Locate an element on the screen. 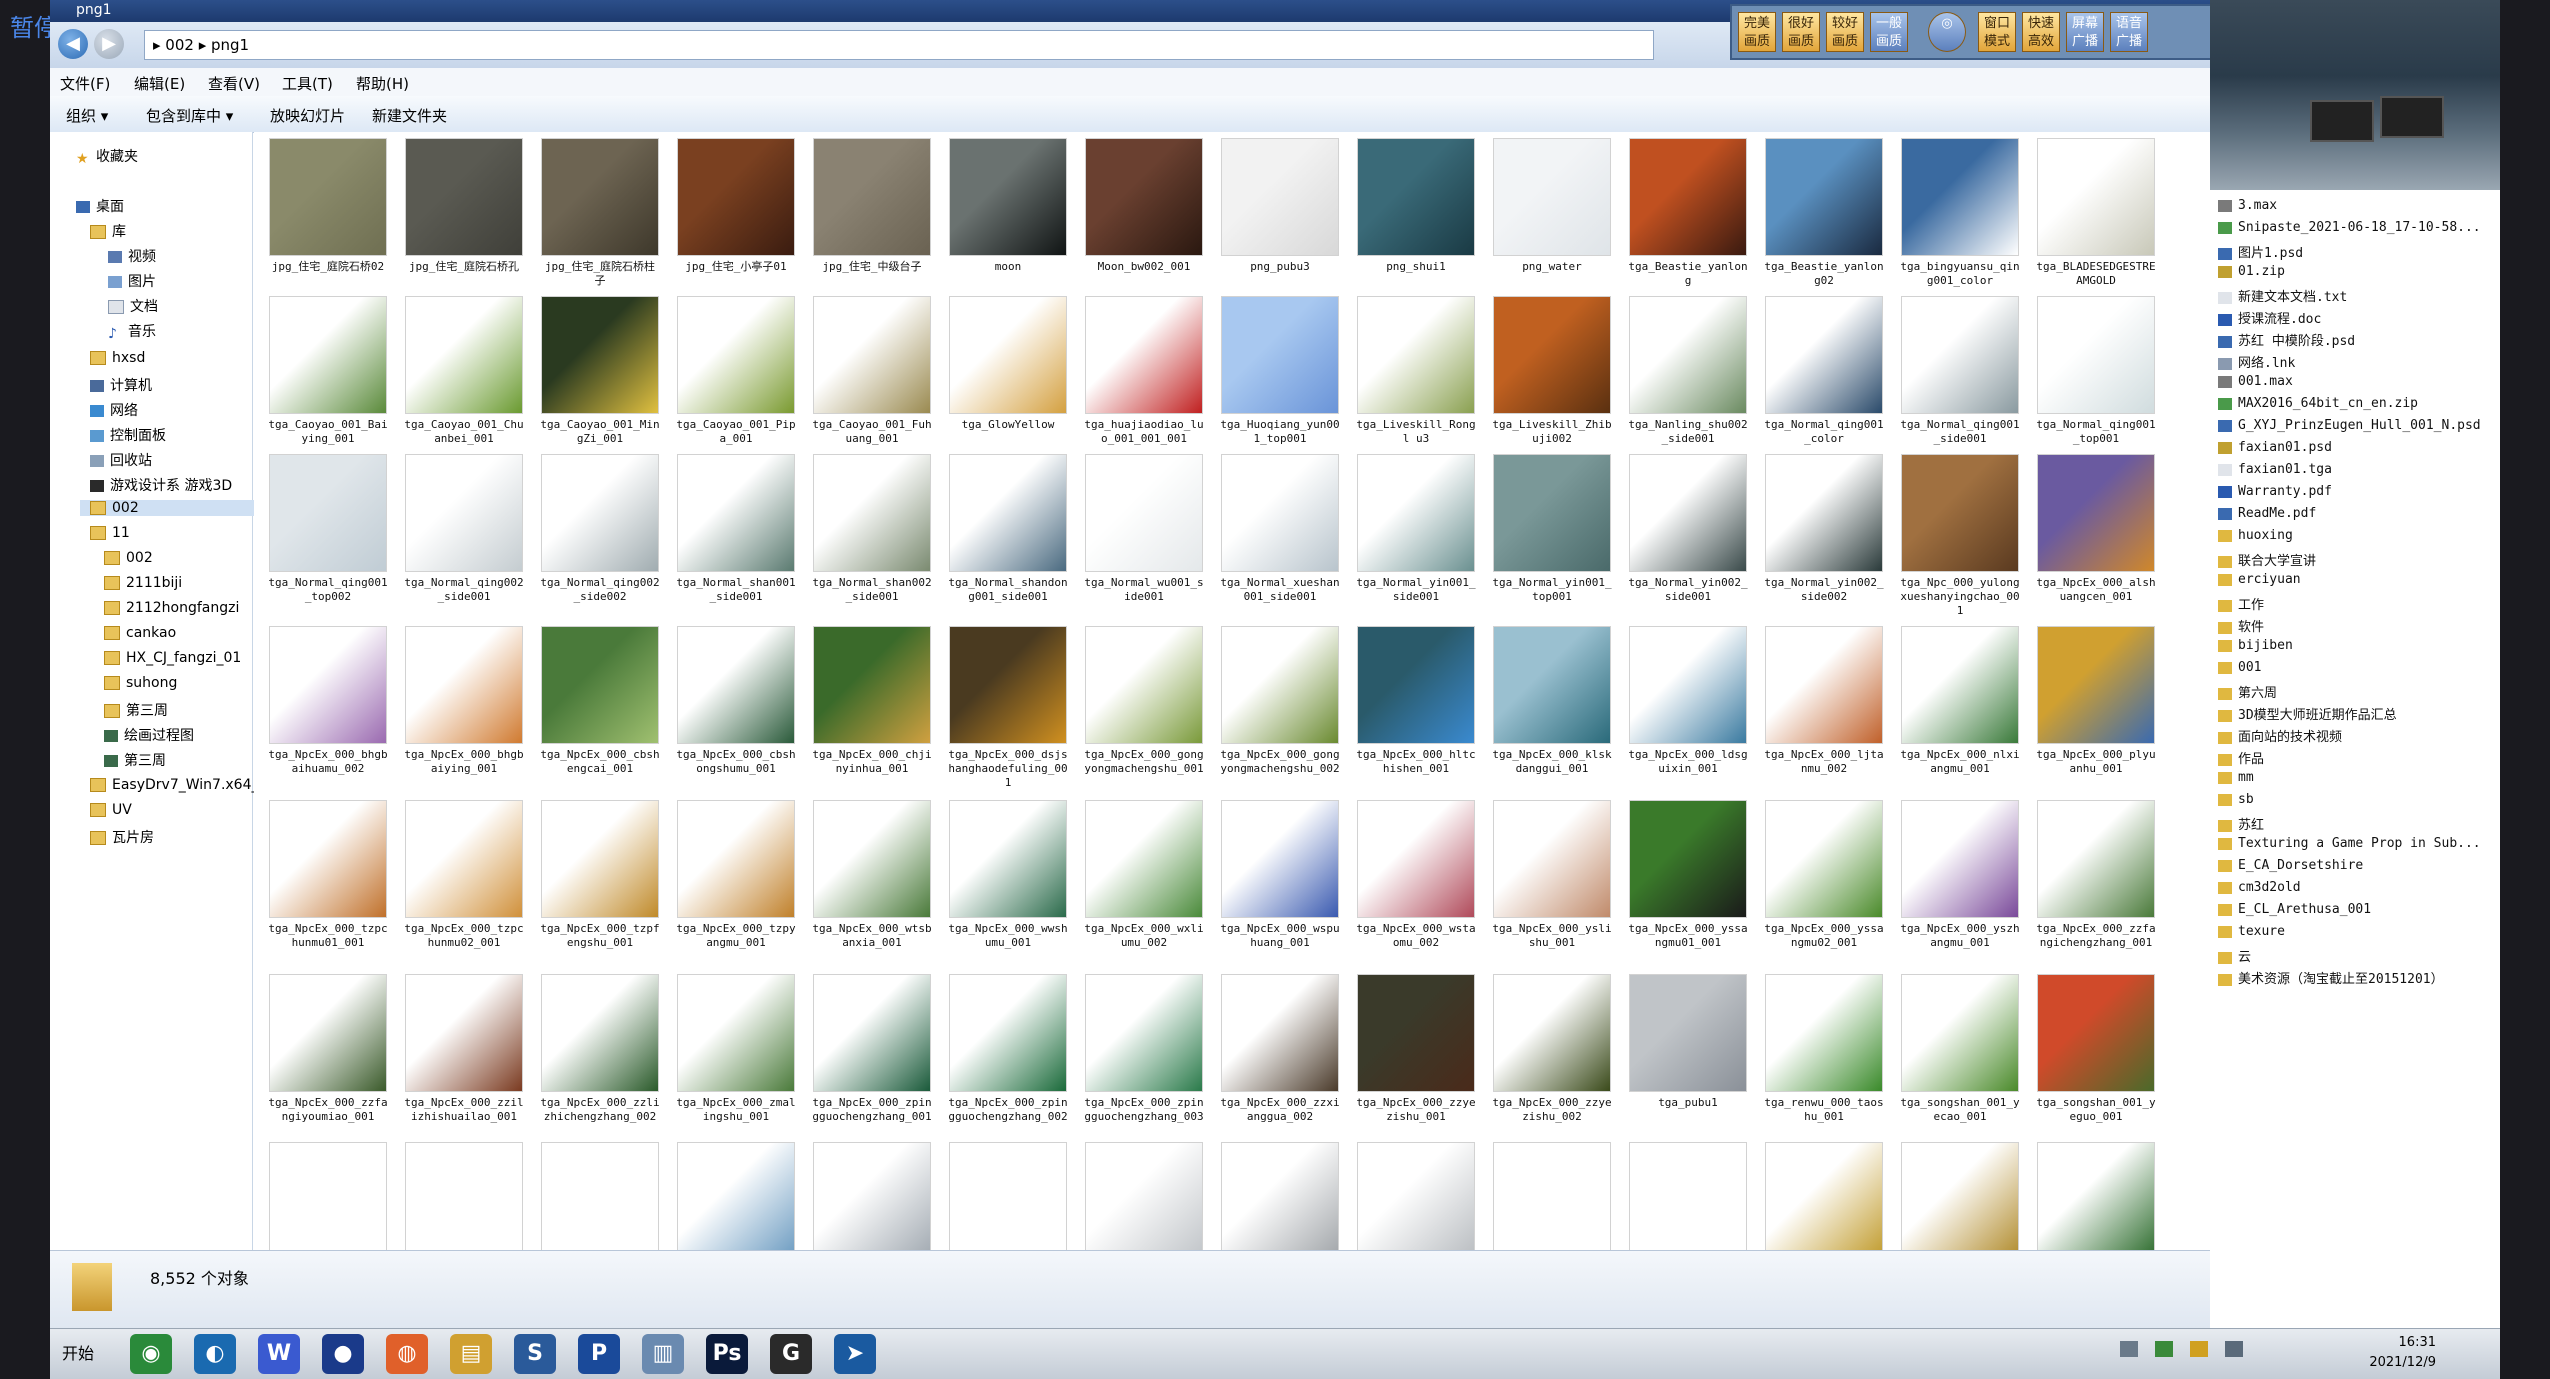 The height and width of the screenshot is (1379, 2550). app-s-icon: S is located at coordinates (535, 1354).